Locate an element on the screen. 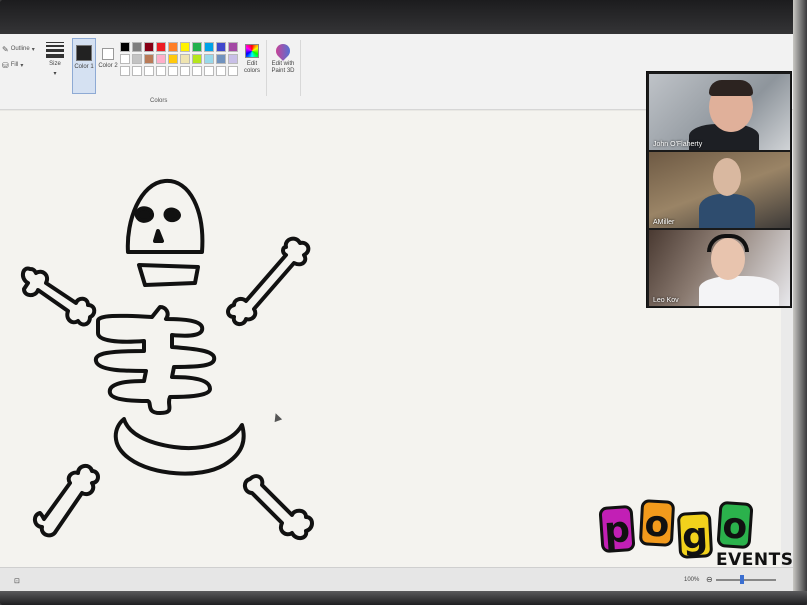  video-call-panel: John O'Flaherty AMiller Leo Kov is located at coordinates (719, 189).